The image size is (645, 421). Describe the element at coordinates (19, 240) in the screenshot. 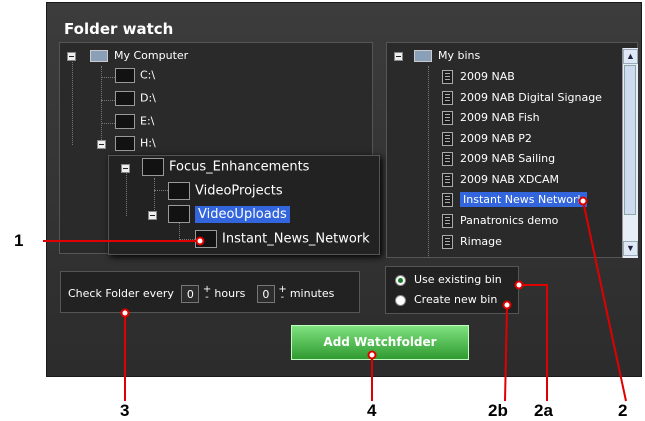

I see `callout-1: 1` at that location.